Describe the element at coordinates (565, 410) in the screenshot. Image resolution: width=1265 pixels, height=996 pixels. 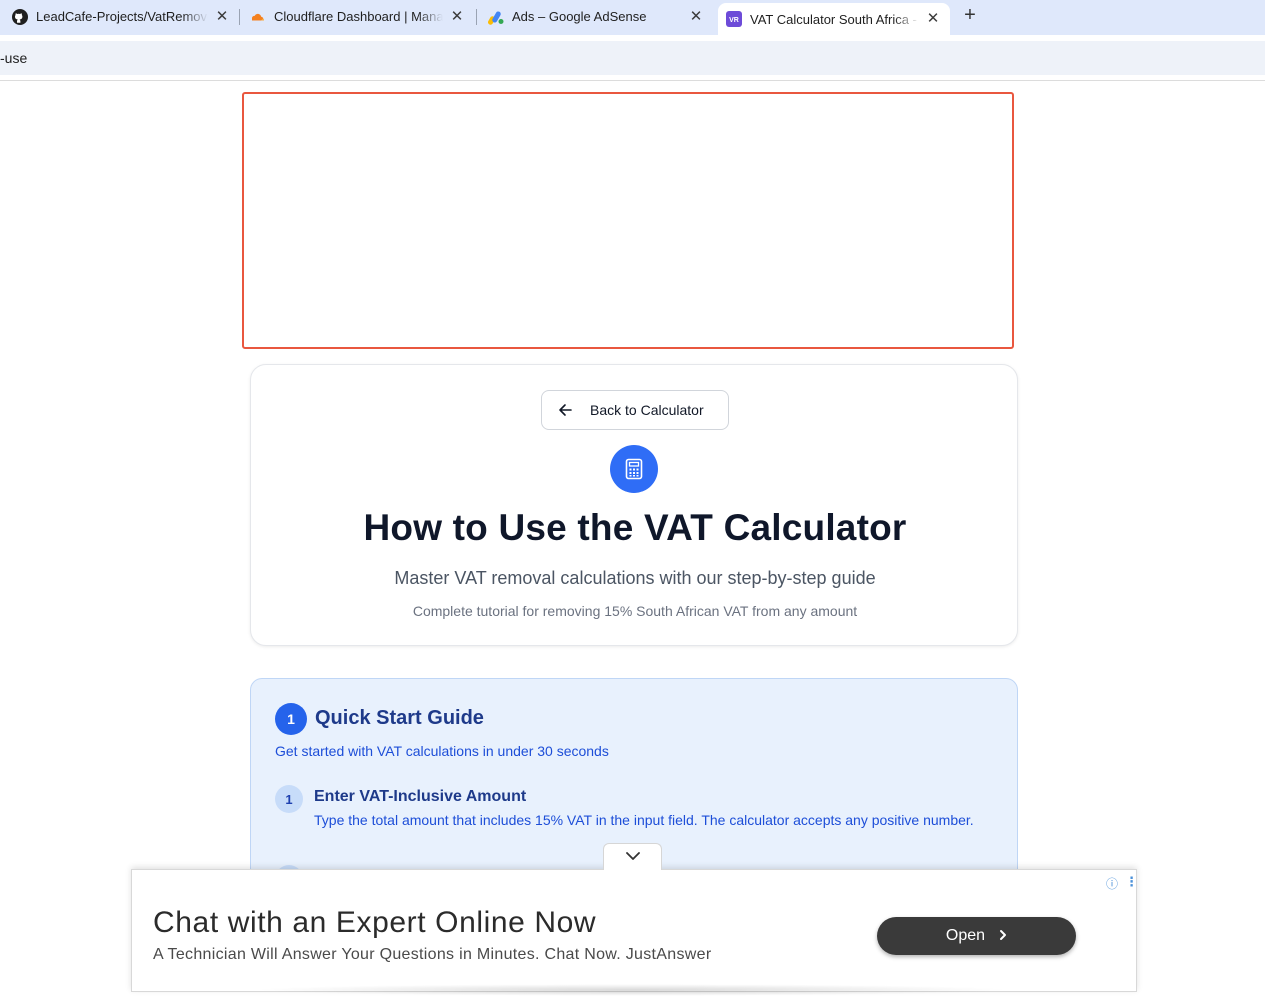
I see `arrow-left-icon` at that location.